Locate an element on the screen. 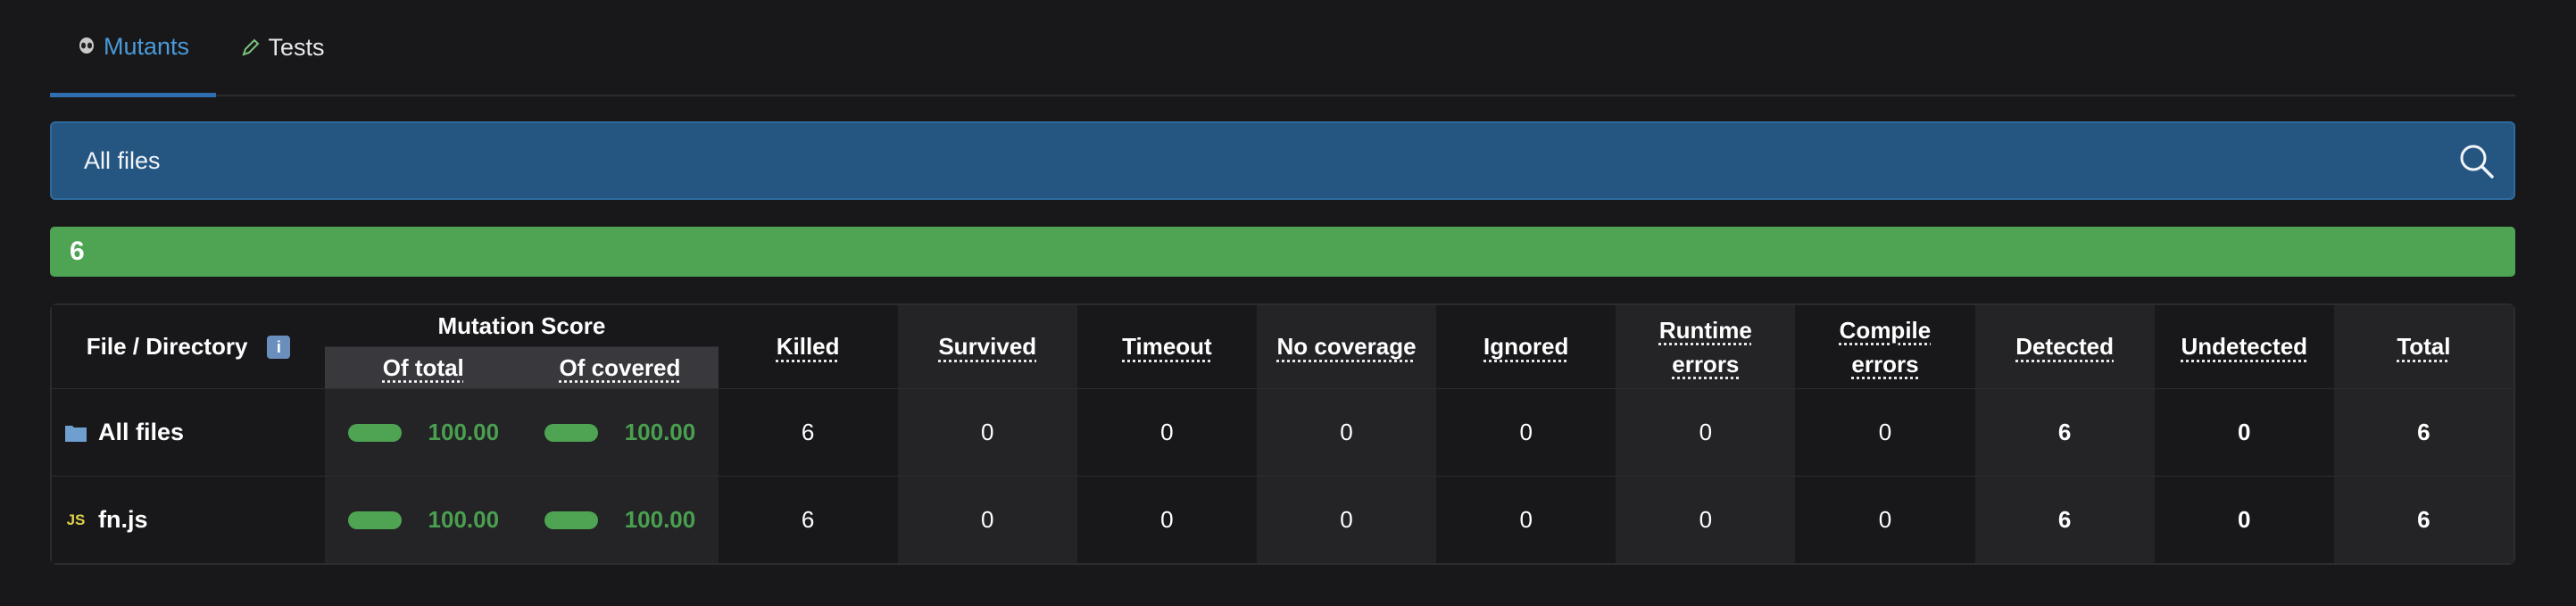 Image resolution: width=2576 pixels, height=606 pixels. file-link: All files is located at coordinates (141, 432).